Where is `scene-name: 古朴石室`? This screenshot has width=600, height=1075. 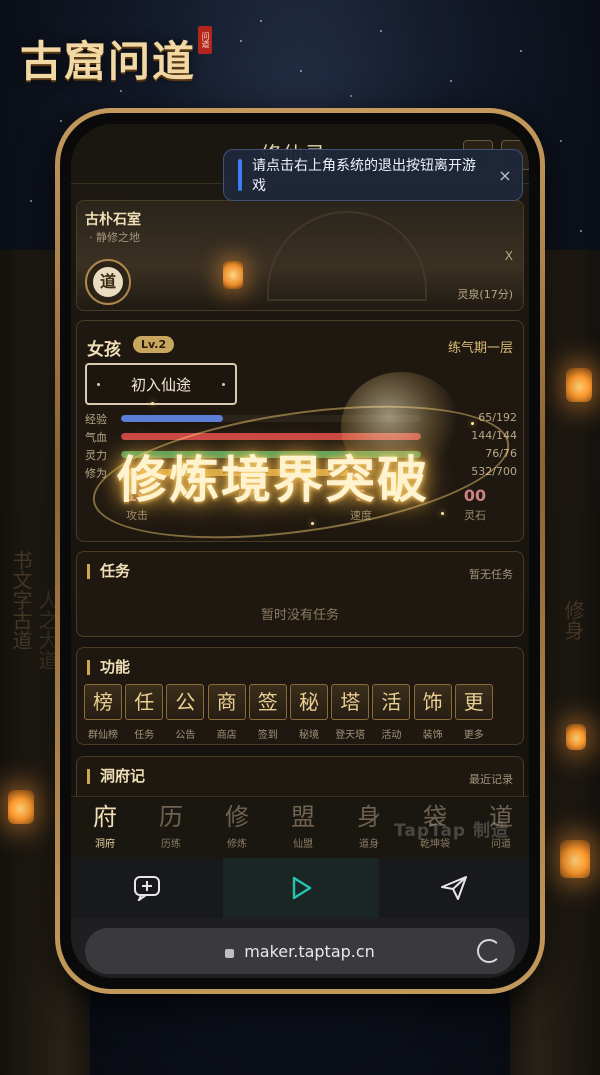
scene-name: 古朴石室 is located at coordinates (113, 220).